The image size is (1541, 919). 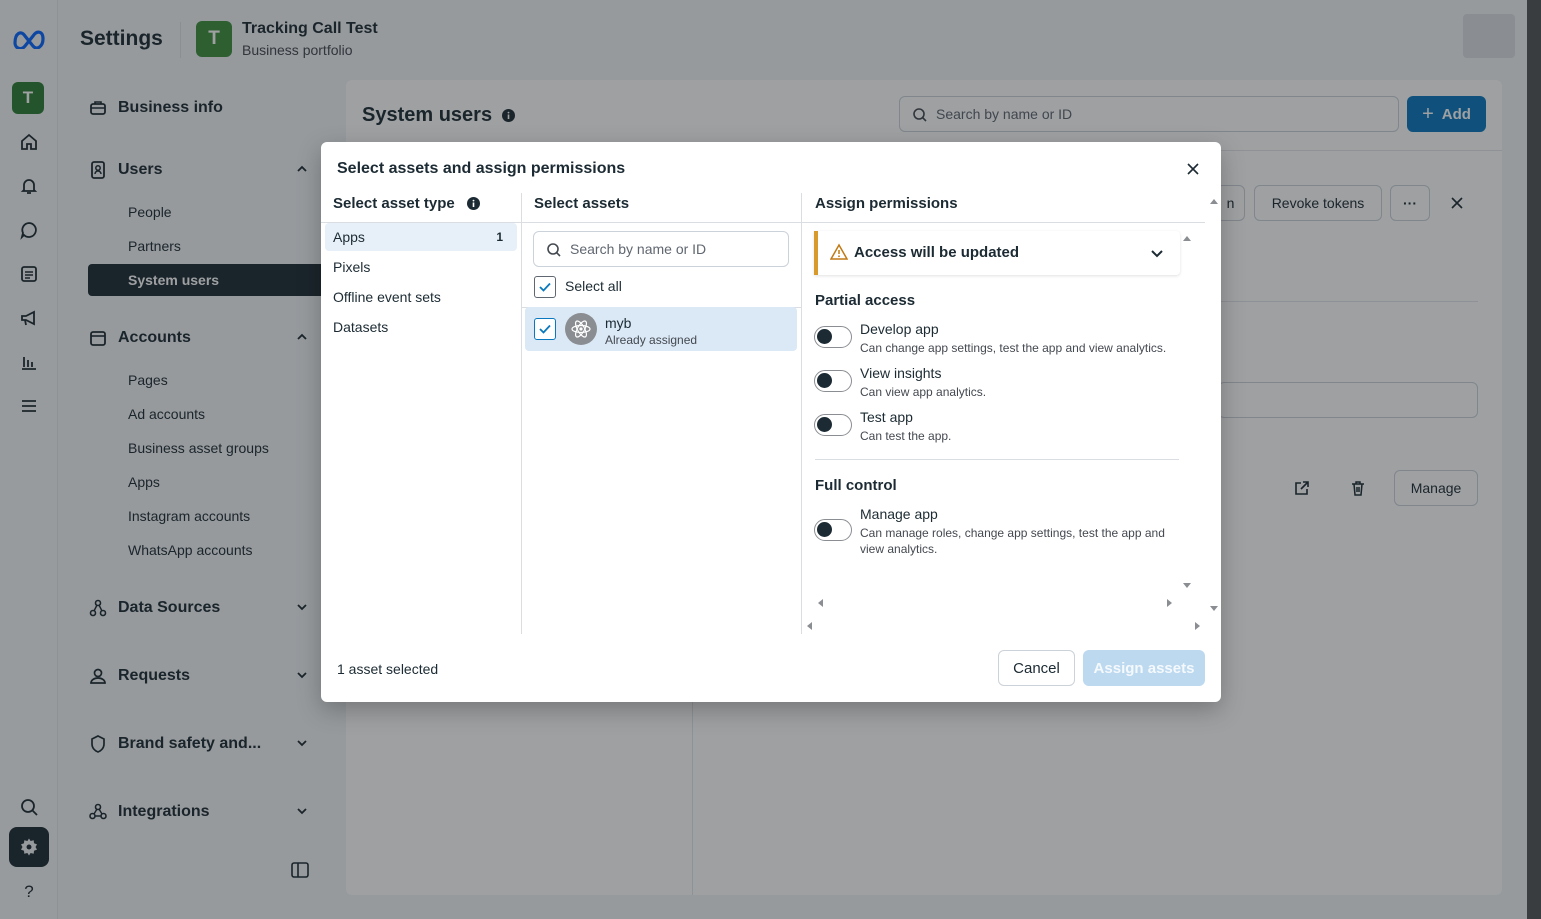 What do you see at coordinates (899, 514) in the screenshot?
I see `permission-name: Manage app` at bounding box center [899, 514].